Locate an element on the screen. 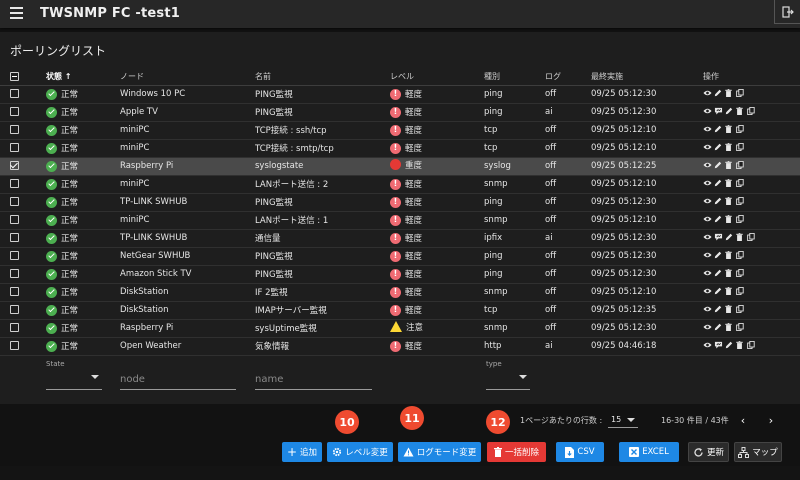 The image size is (800, 480). type-filter-select: type is located at coordinates (508, 375).